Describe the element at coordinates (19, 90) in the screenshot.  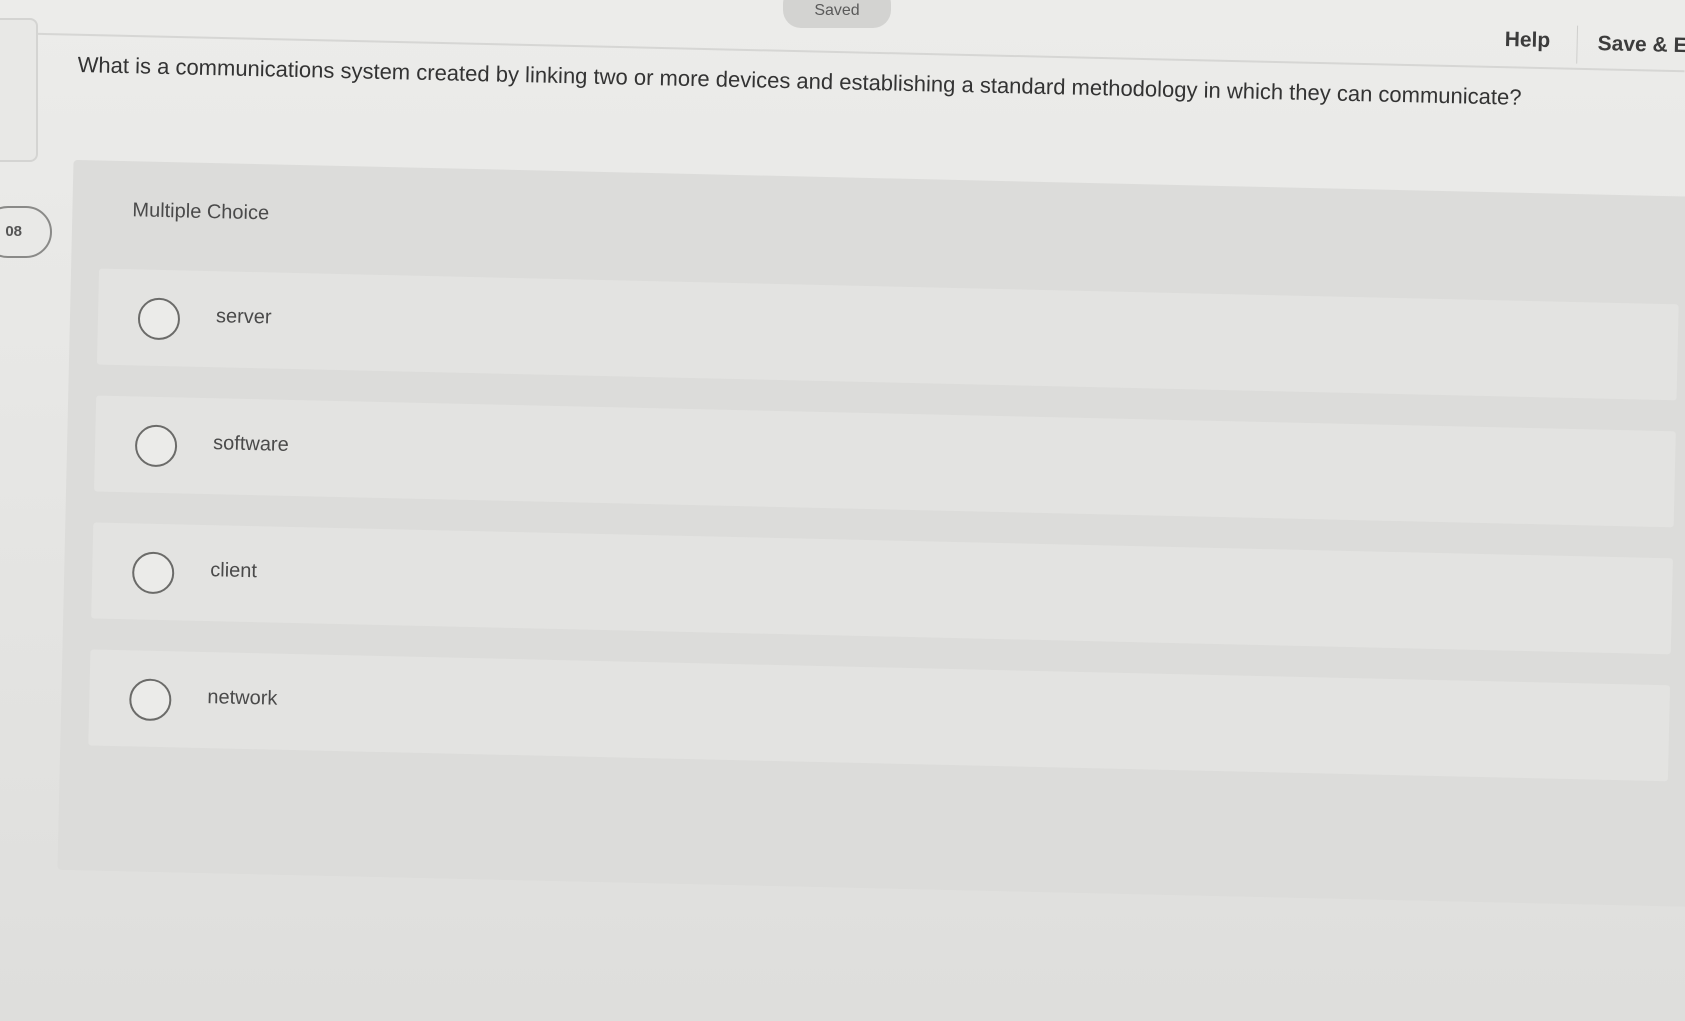
I see `side-panel-tab` at that location.